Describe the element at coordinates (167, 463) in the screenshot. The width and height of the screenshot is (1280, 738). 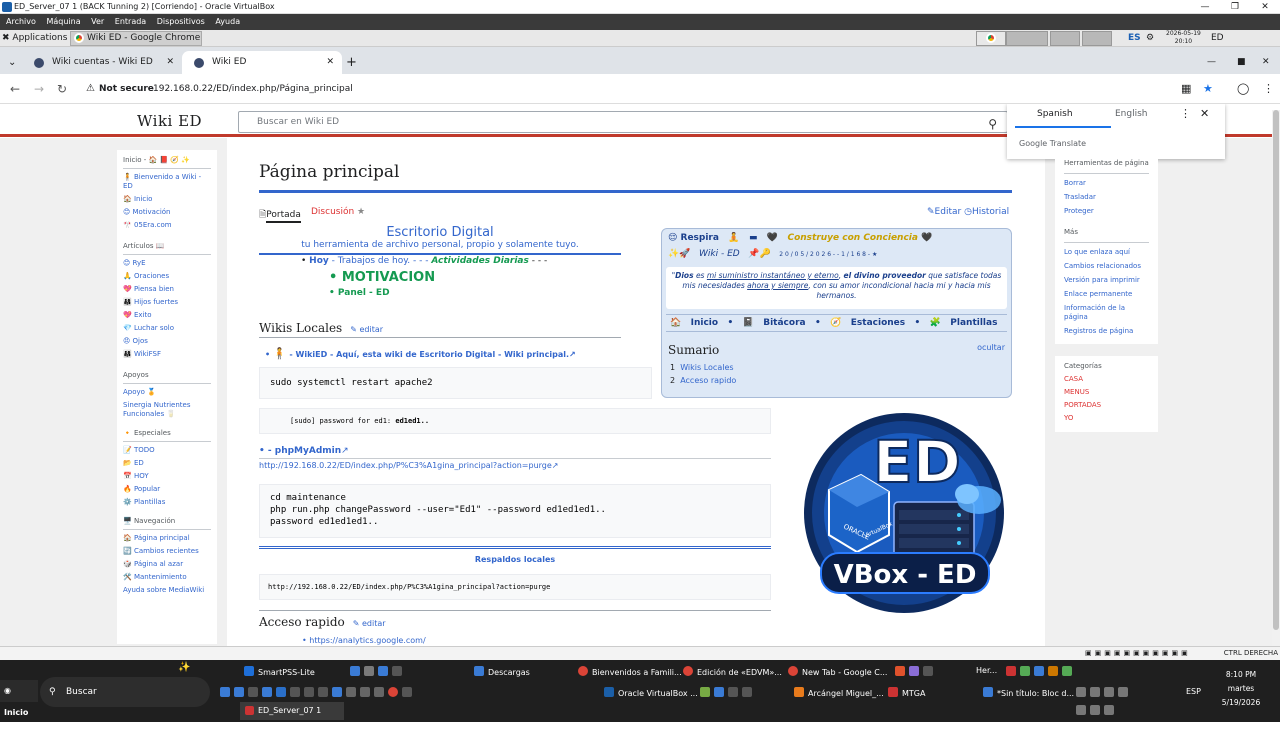
I see `sidebar-item: 📂 ED` at that location.